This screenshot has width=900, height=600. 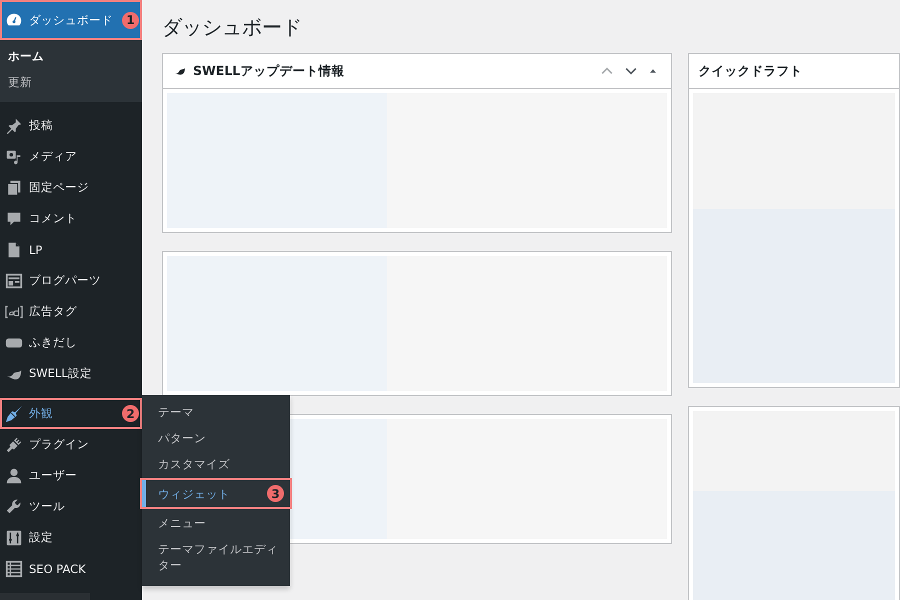 I want to click on menu-item: ユーザー, so click(x=71, y=475).